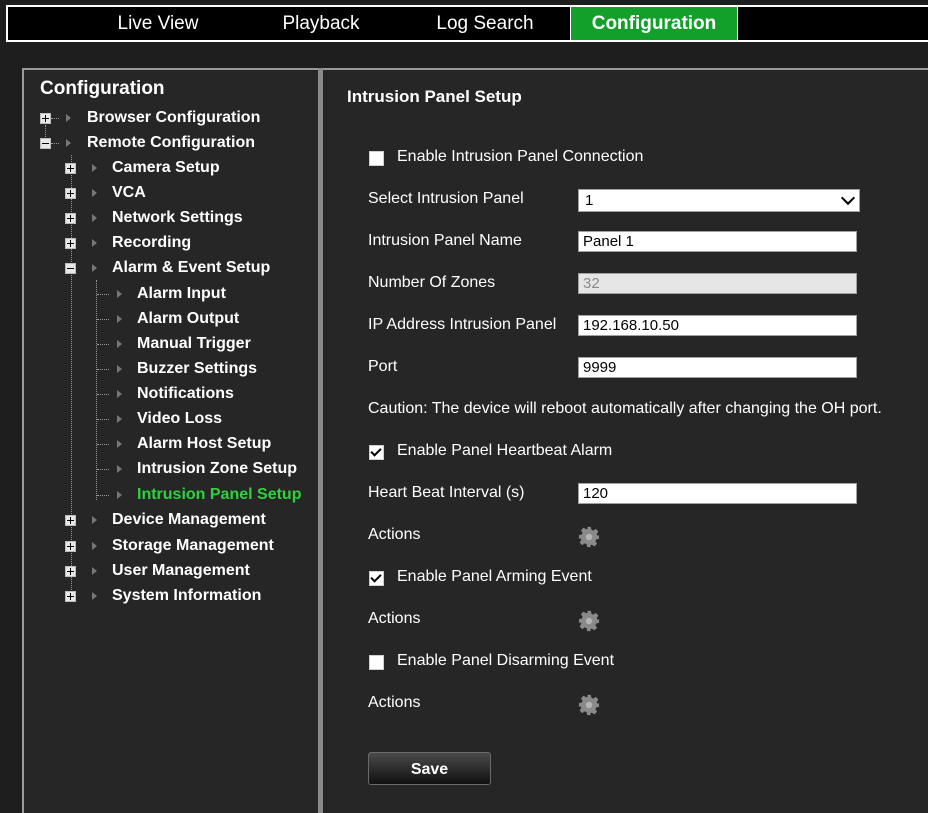  Describe the element at coordinates (181, 294) in the screenshot. I see `tree-item-alarm-input: Alarm Input` at that location.